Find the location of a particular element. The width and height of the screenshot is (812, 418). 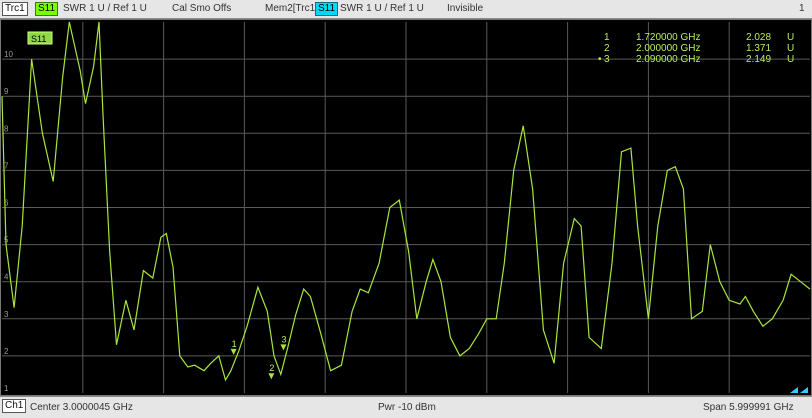

center-frequency: Center 3.0000045 GHz is located at coordinates (81, 408).